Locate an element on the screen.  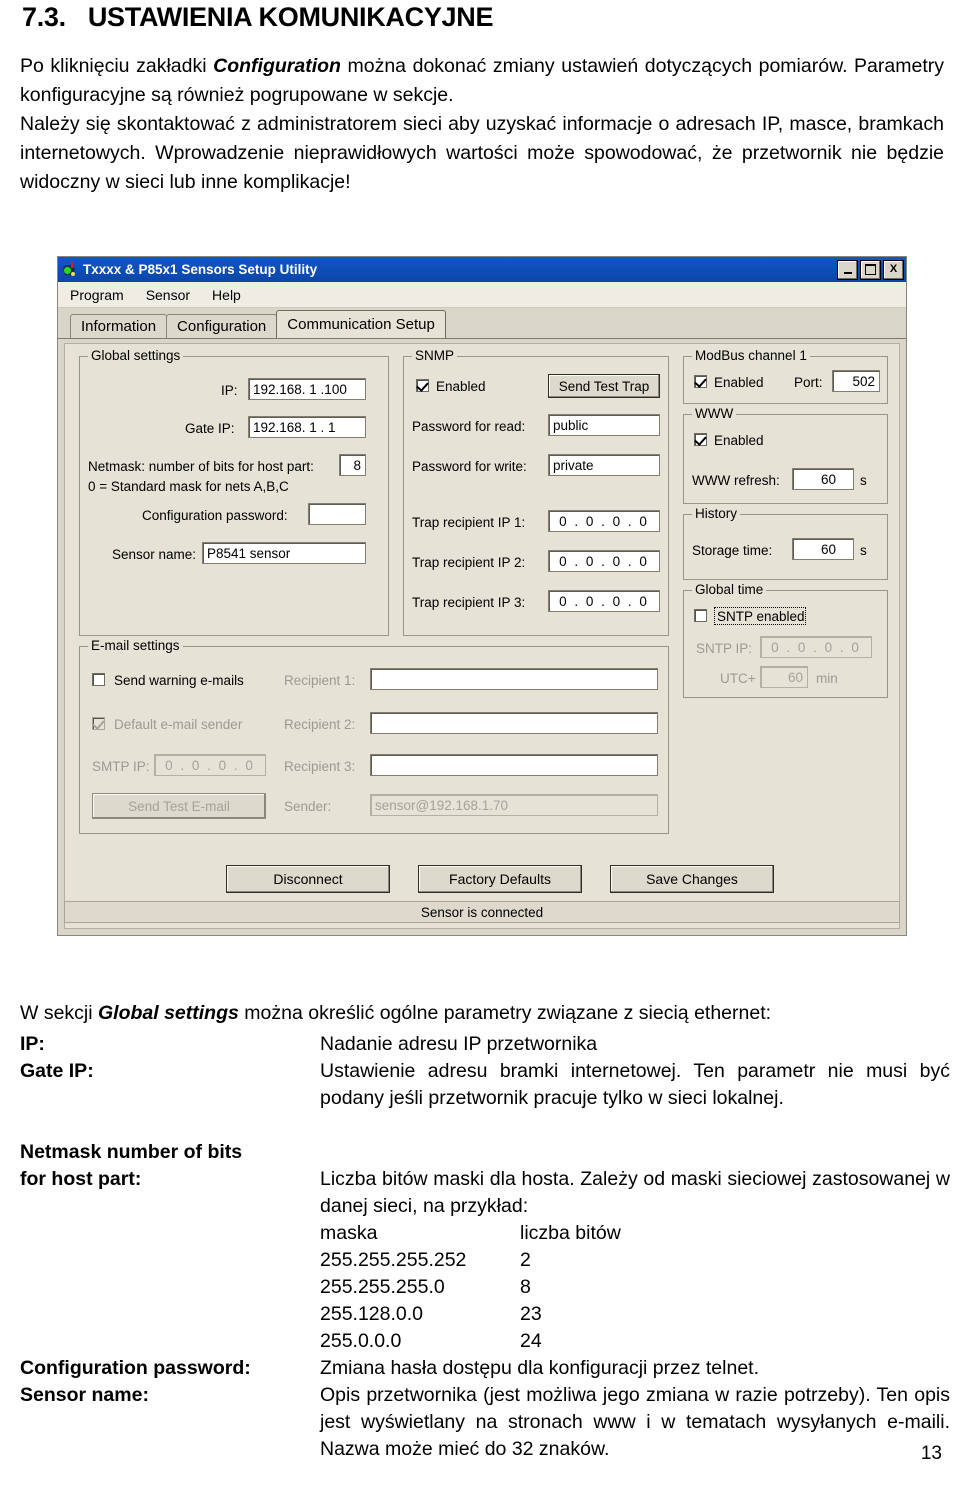
action-button-row: Disconnect Factory Defaults Save Changes is located at coordinates (482, 881).